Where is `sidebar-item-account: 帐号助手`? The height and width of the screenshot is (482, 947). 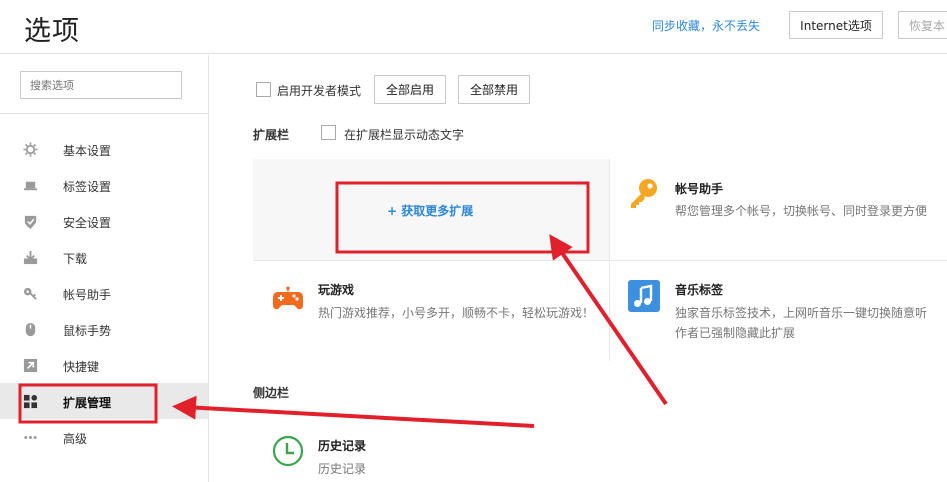 sidebar-item-account: 帐号助手 is located at coordinates (104, 293).